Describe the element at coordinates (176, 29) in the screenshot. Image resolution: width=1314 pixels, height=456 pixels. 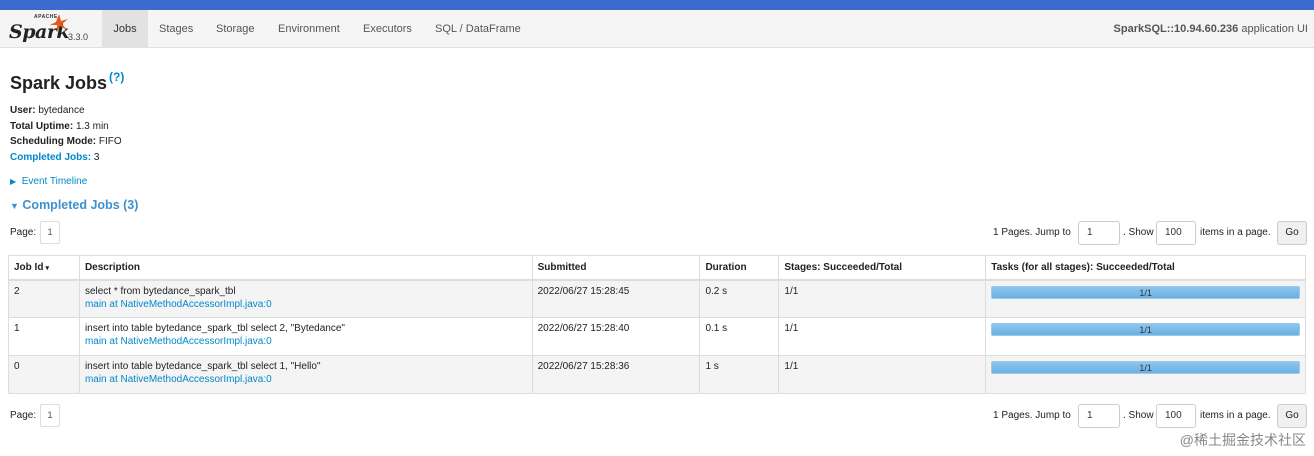
I see `tab-stages: Stages` at that location.